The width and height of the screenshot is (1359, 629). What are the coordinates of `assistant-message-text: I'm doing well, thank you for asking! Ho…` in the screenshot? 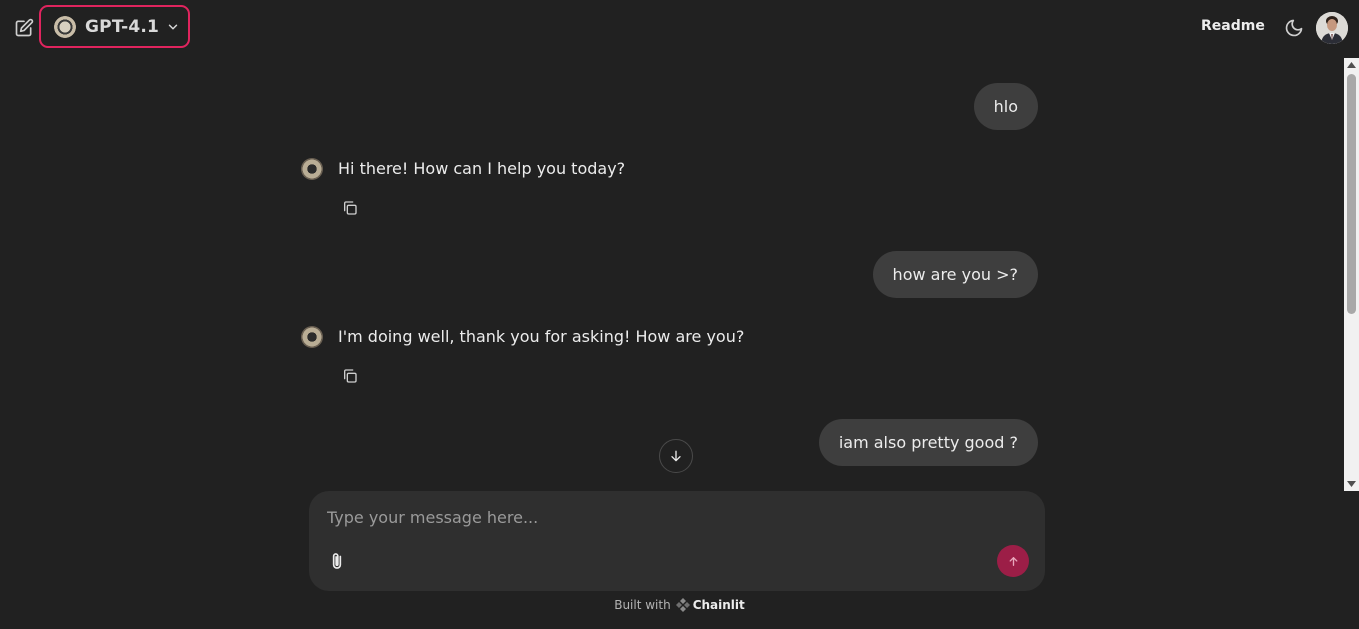 It's located at (541, 336).